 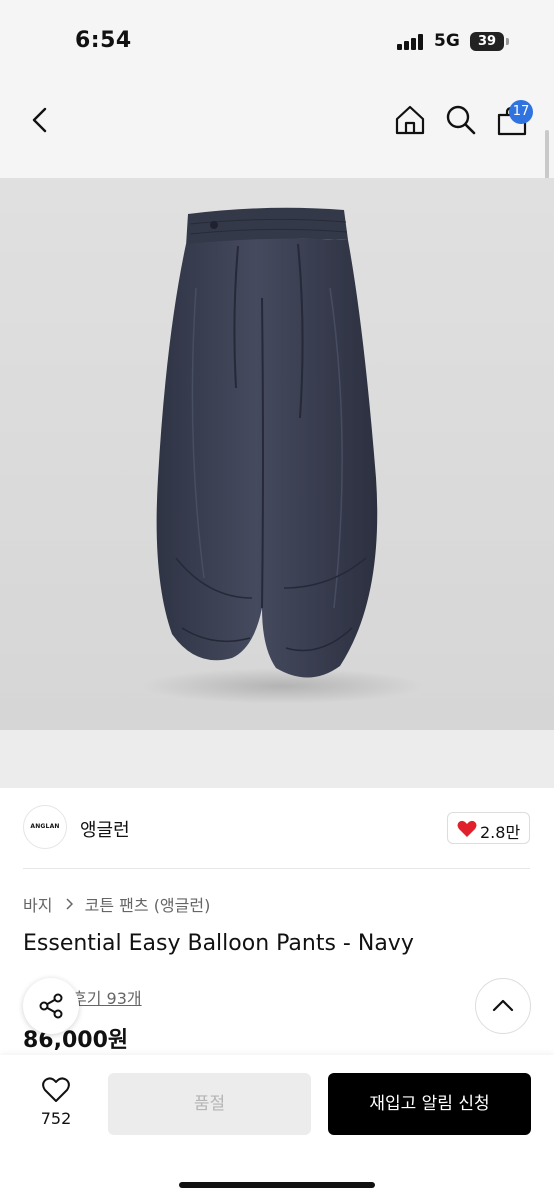 I want to click on restock-alert-button: 재입고 알림 신청, so click(x=429, y=1104).